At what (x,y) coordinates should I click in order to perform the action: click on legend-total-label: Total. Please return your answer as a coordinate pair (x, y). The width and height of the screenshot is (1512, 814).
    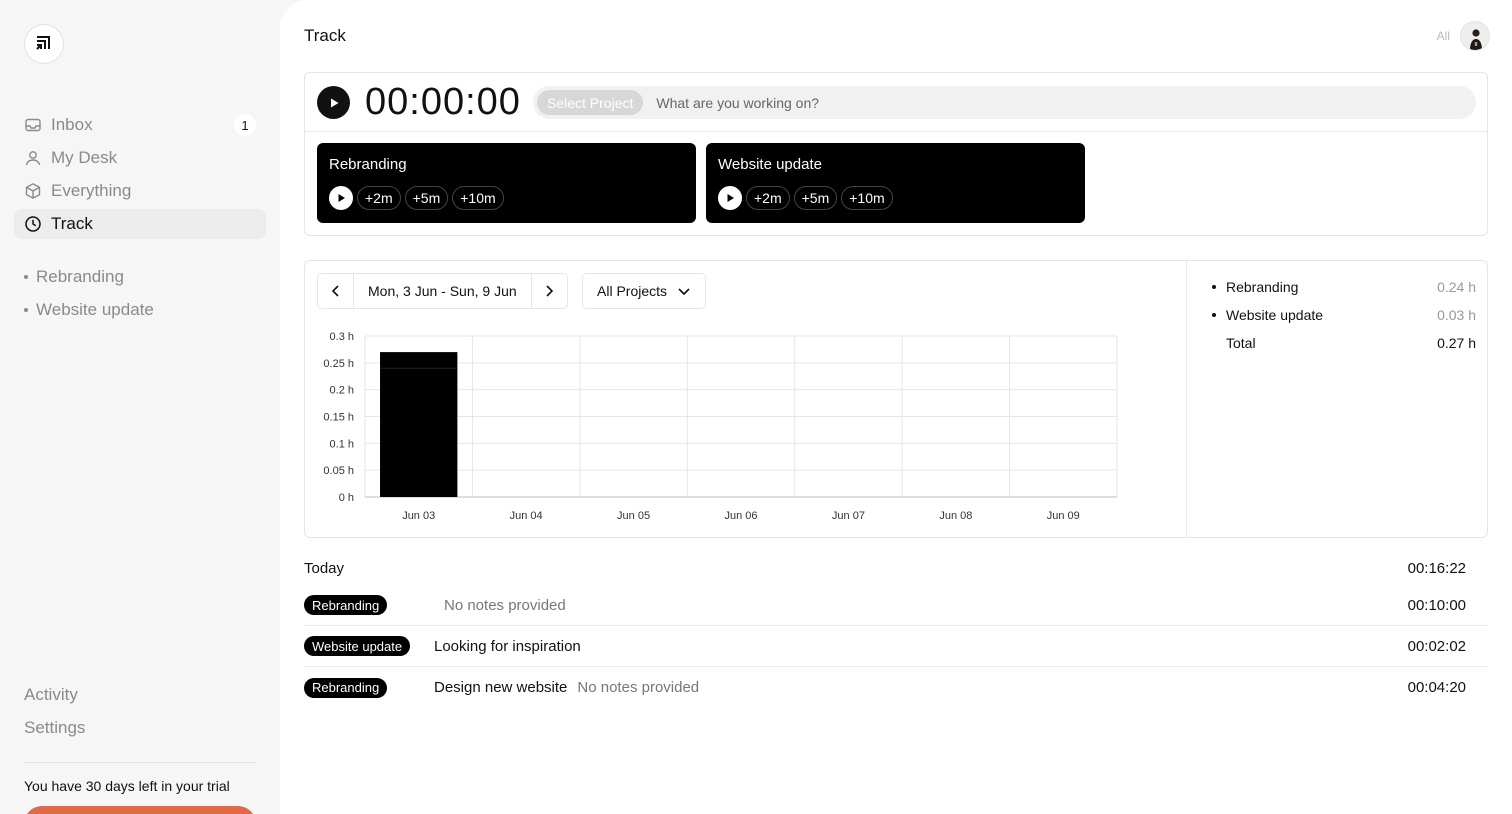
    Looking at the image, I should click on (1241, 343).